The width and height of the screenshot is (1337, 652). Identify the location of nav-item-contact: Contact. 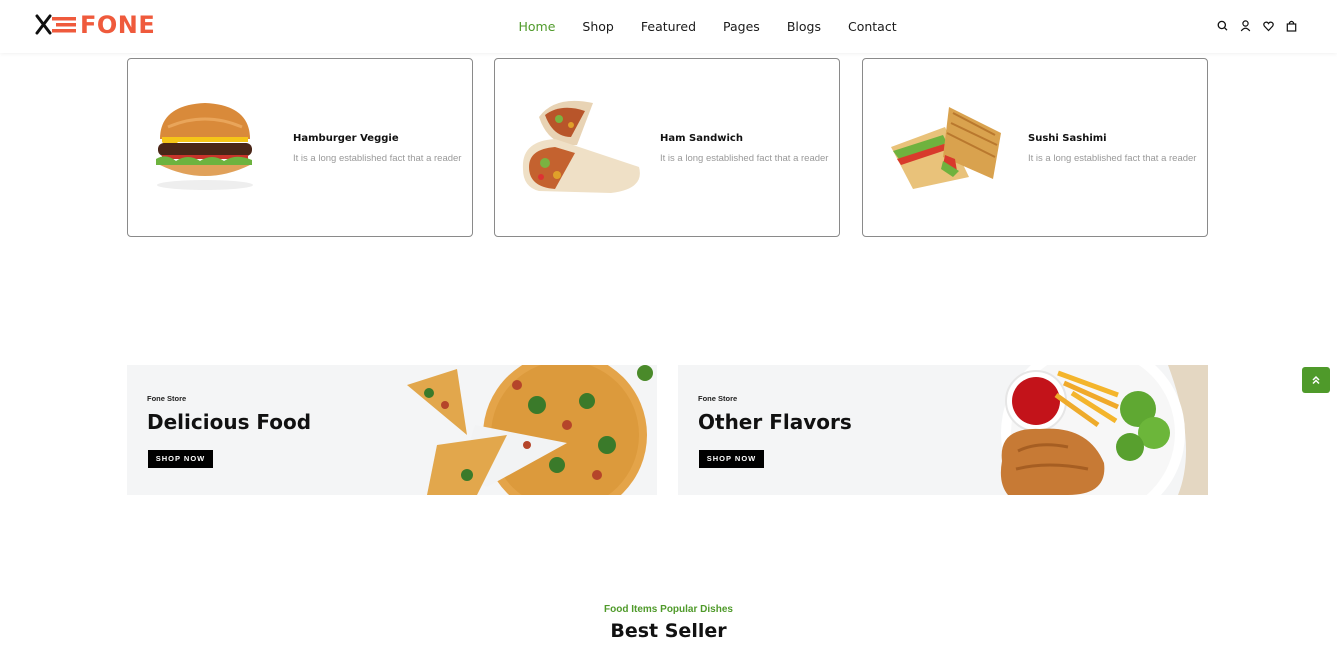
(872, 26).